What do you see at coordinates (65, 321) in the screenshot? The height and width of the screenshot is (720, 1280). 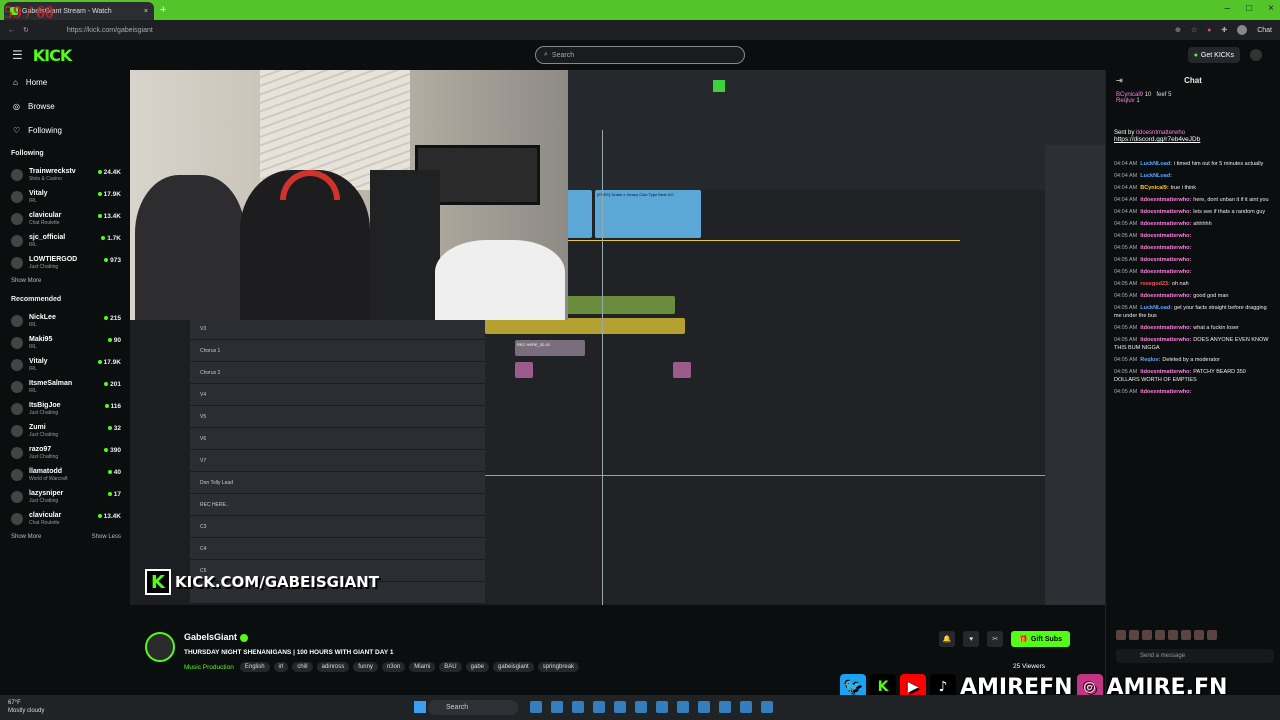 I see `sidebar-channel: NickLee IRL 215` at bounding box center [65, 321].